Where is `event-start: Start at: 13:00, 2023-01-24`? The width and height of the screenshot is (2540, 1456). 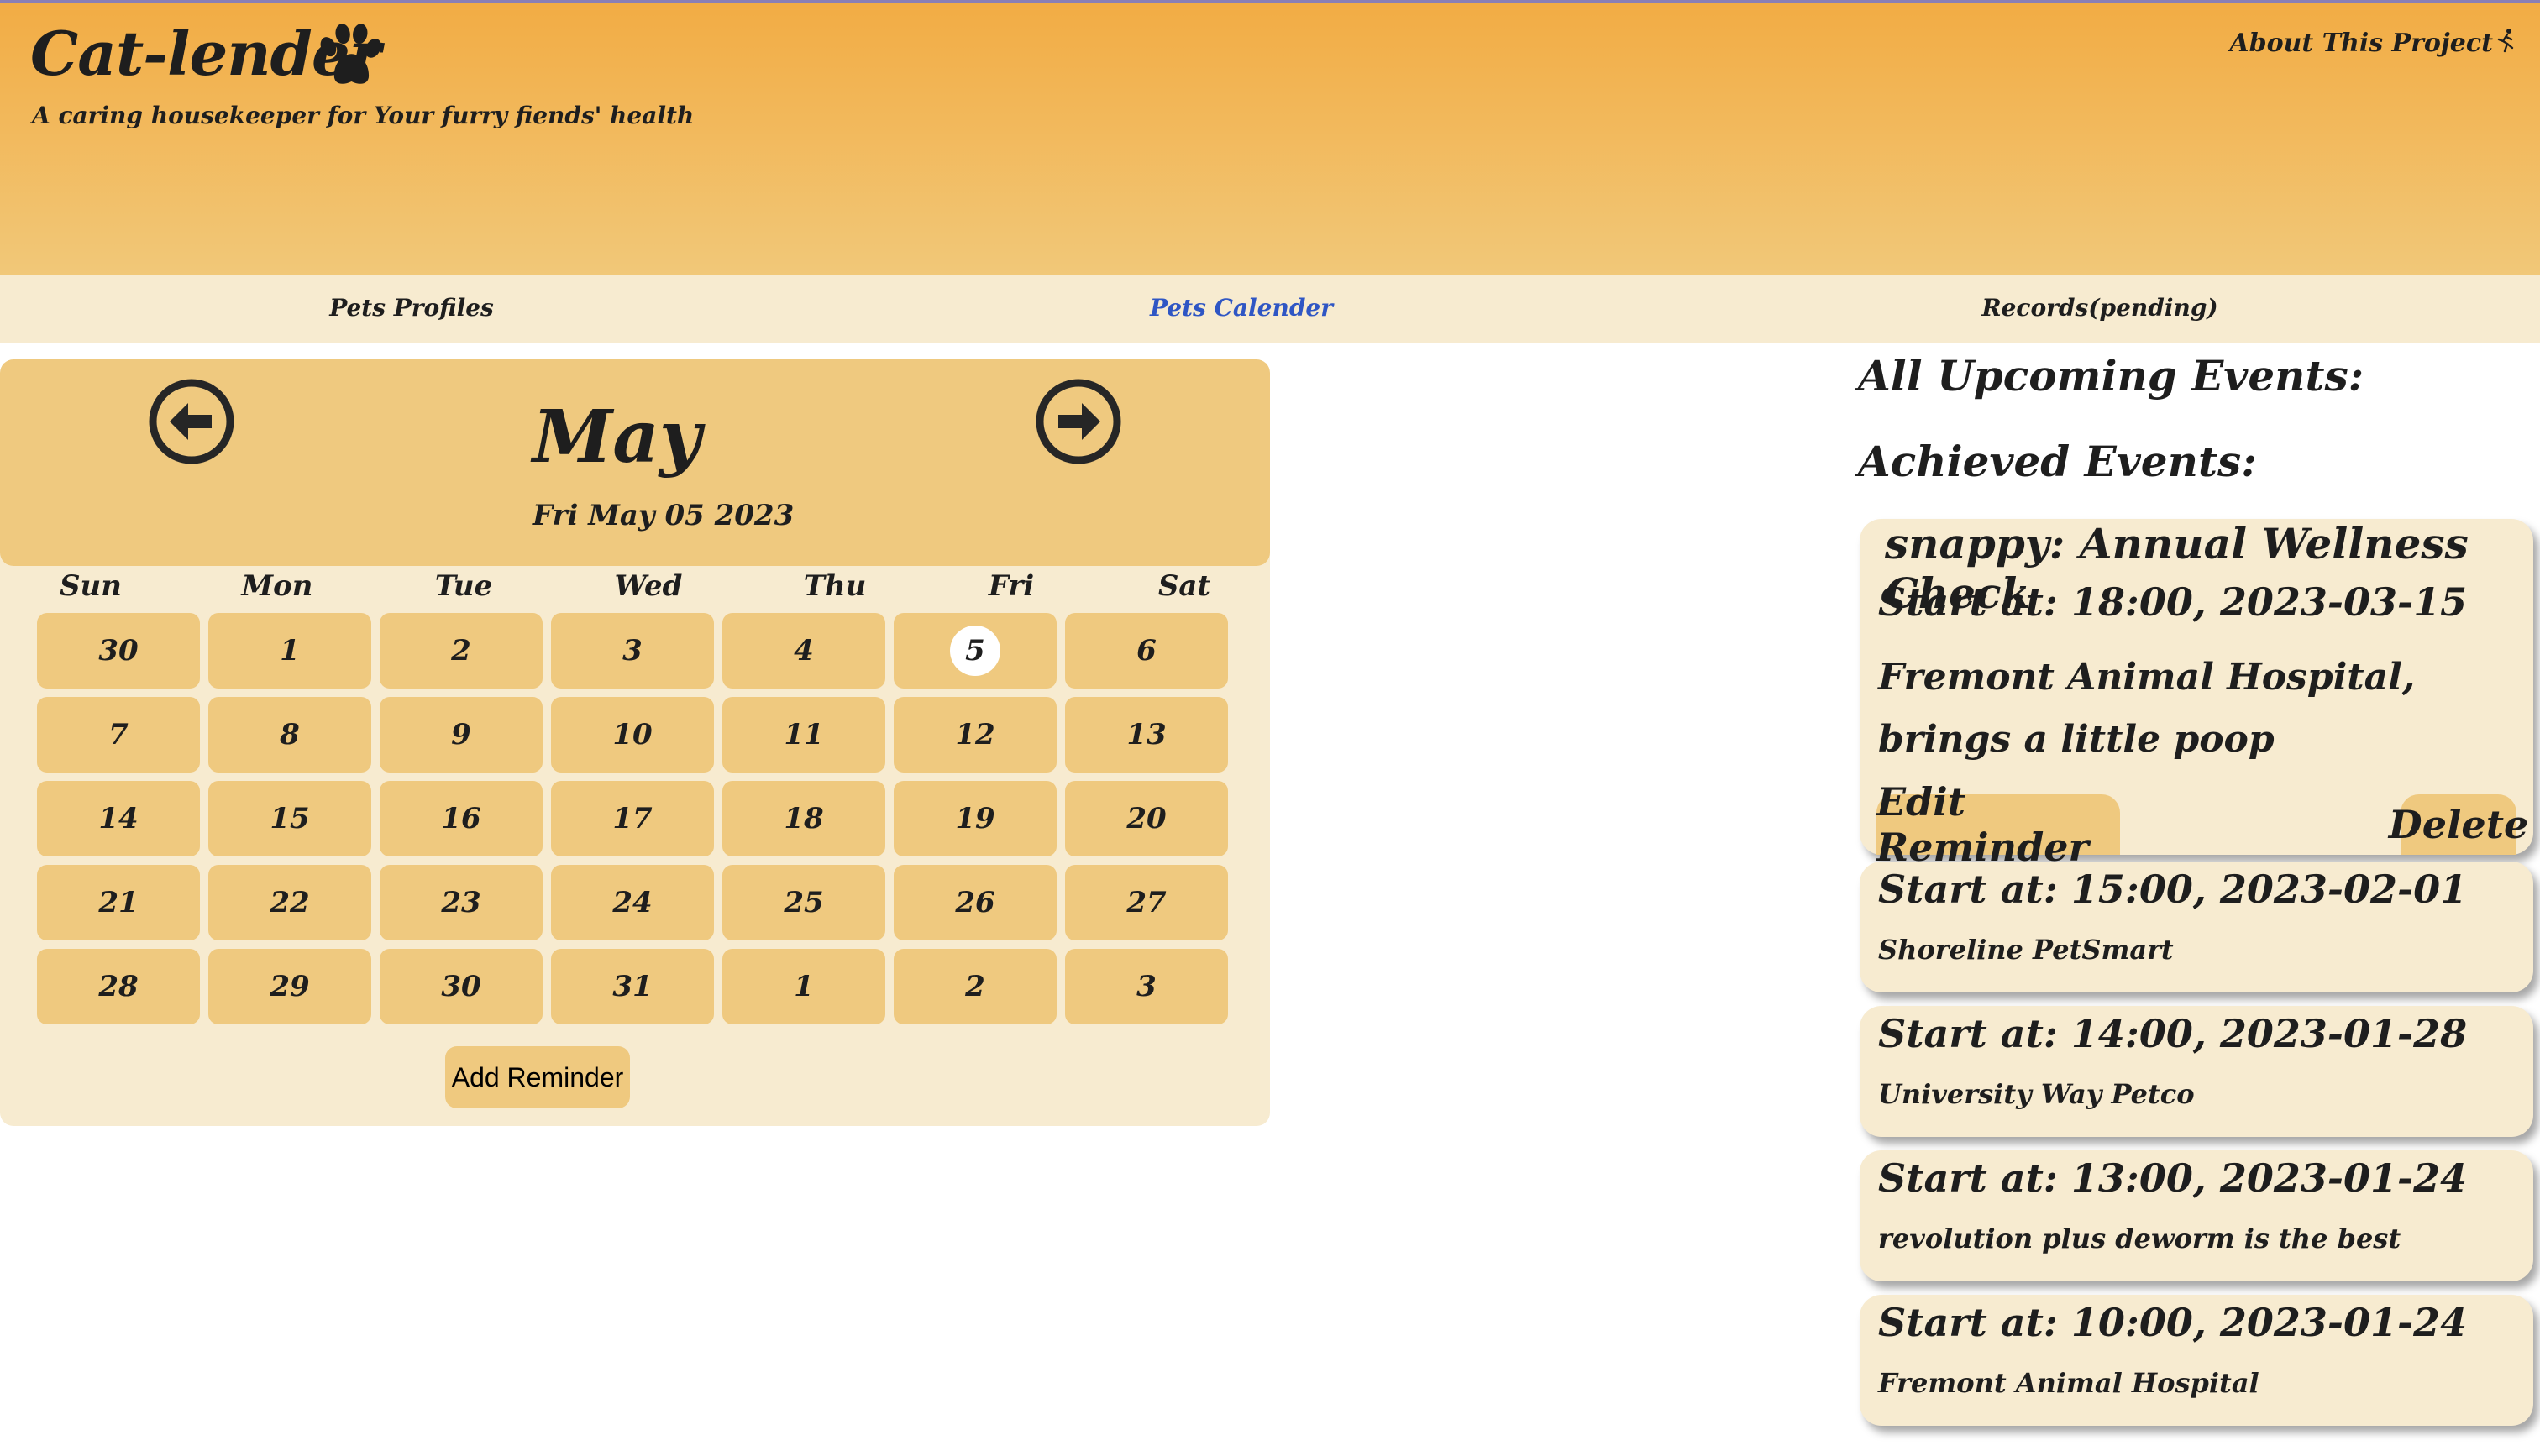
event-start: Start at: 13:00, 2023-01-24 is located at coordinates (2173, 1178).